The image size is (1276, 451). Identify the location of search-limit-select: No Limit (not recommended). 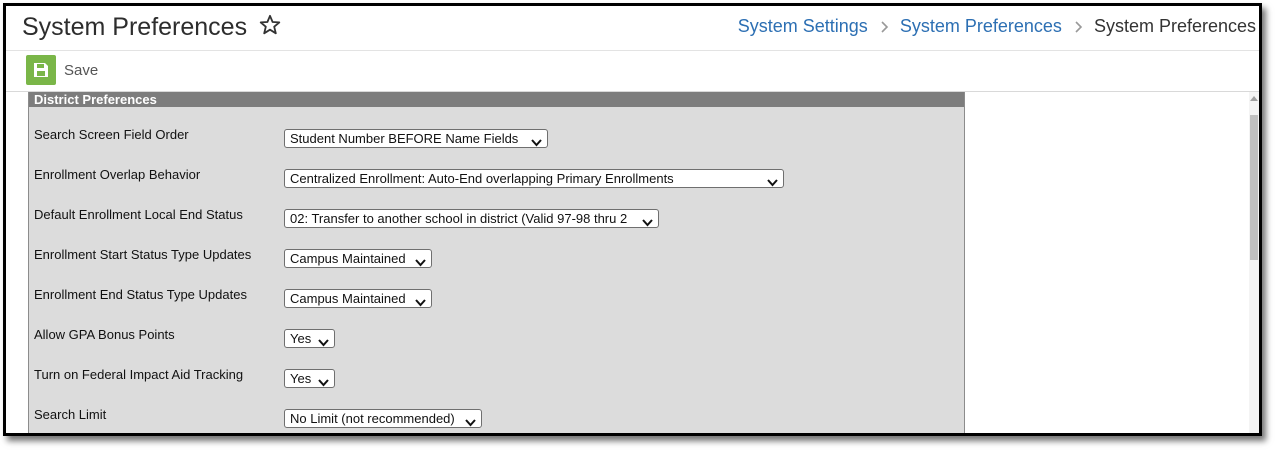
(383, 418).